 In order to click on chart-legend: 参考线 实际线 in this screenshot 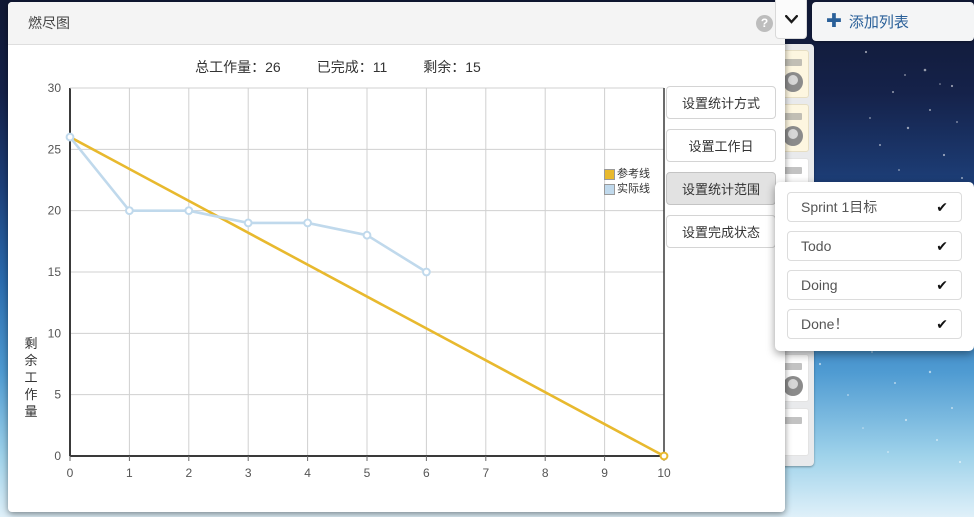, I will do `click(627, 183)`.